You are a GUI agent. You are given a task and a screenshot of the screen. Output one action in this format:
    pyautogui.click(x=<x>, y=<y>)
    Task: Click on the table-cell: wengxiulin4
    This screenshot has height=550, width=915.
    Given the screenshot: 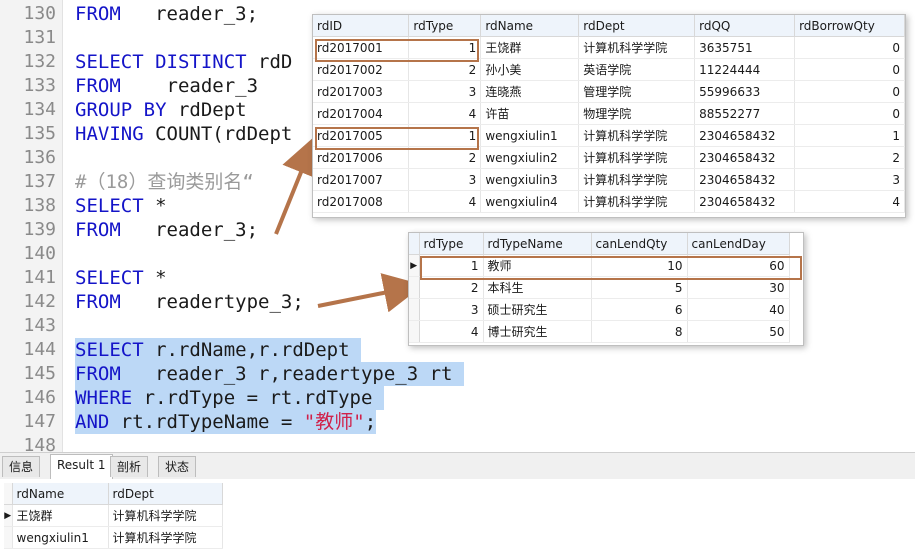 What is the action you would take?
    pyautogui.click(x=530, y=201)
    